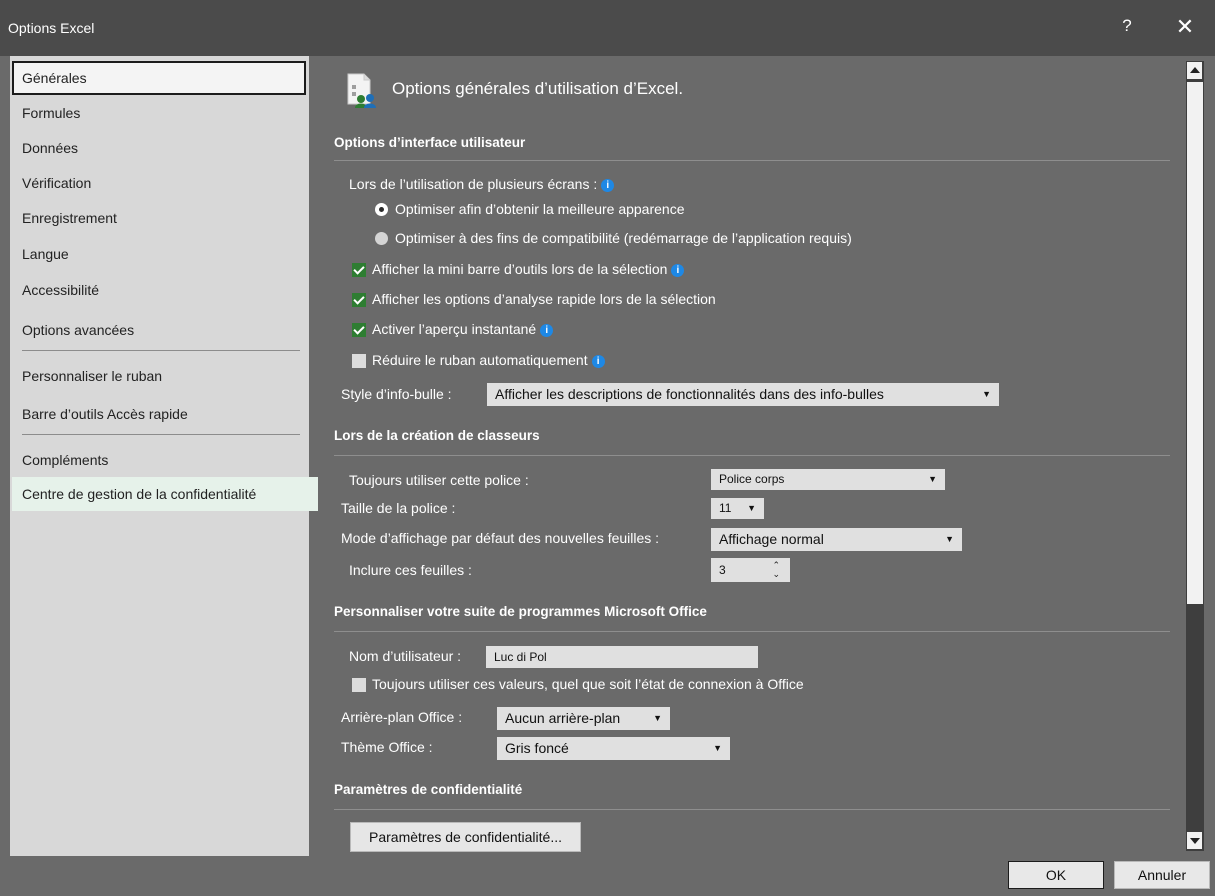 This screenshot has height=896, width=1215. I want to click on username-input: Luc di Pol, so click(622, 657).